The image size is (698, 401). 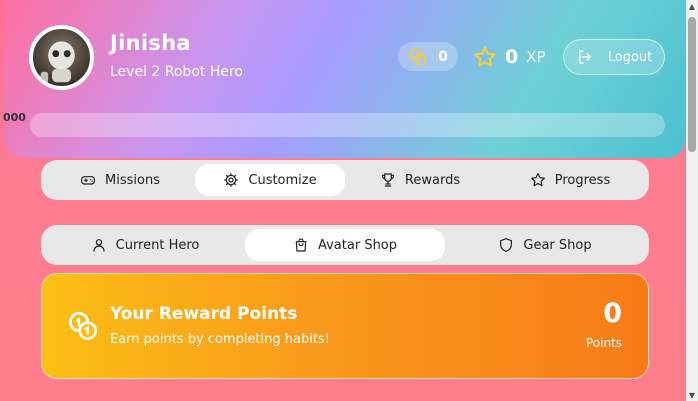 I want to click on tab-label: Gear Shop, so click(x=557, y=245).